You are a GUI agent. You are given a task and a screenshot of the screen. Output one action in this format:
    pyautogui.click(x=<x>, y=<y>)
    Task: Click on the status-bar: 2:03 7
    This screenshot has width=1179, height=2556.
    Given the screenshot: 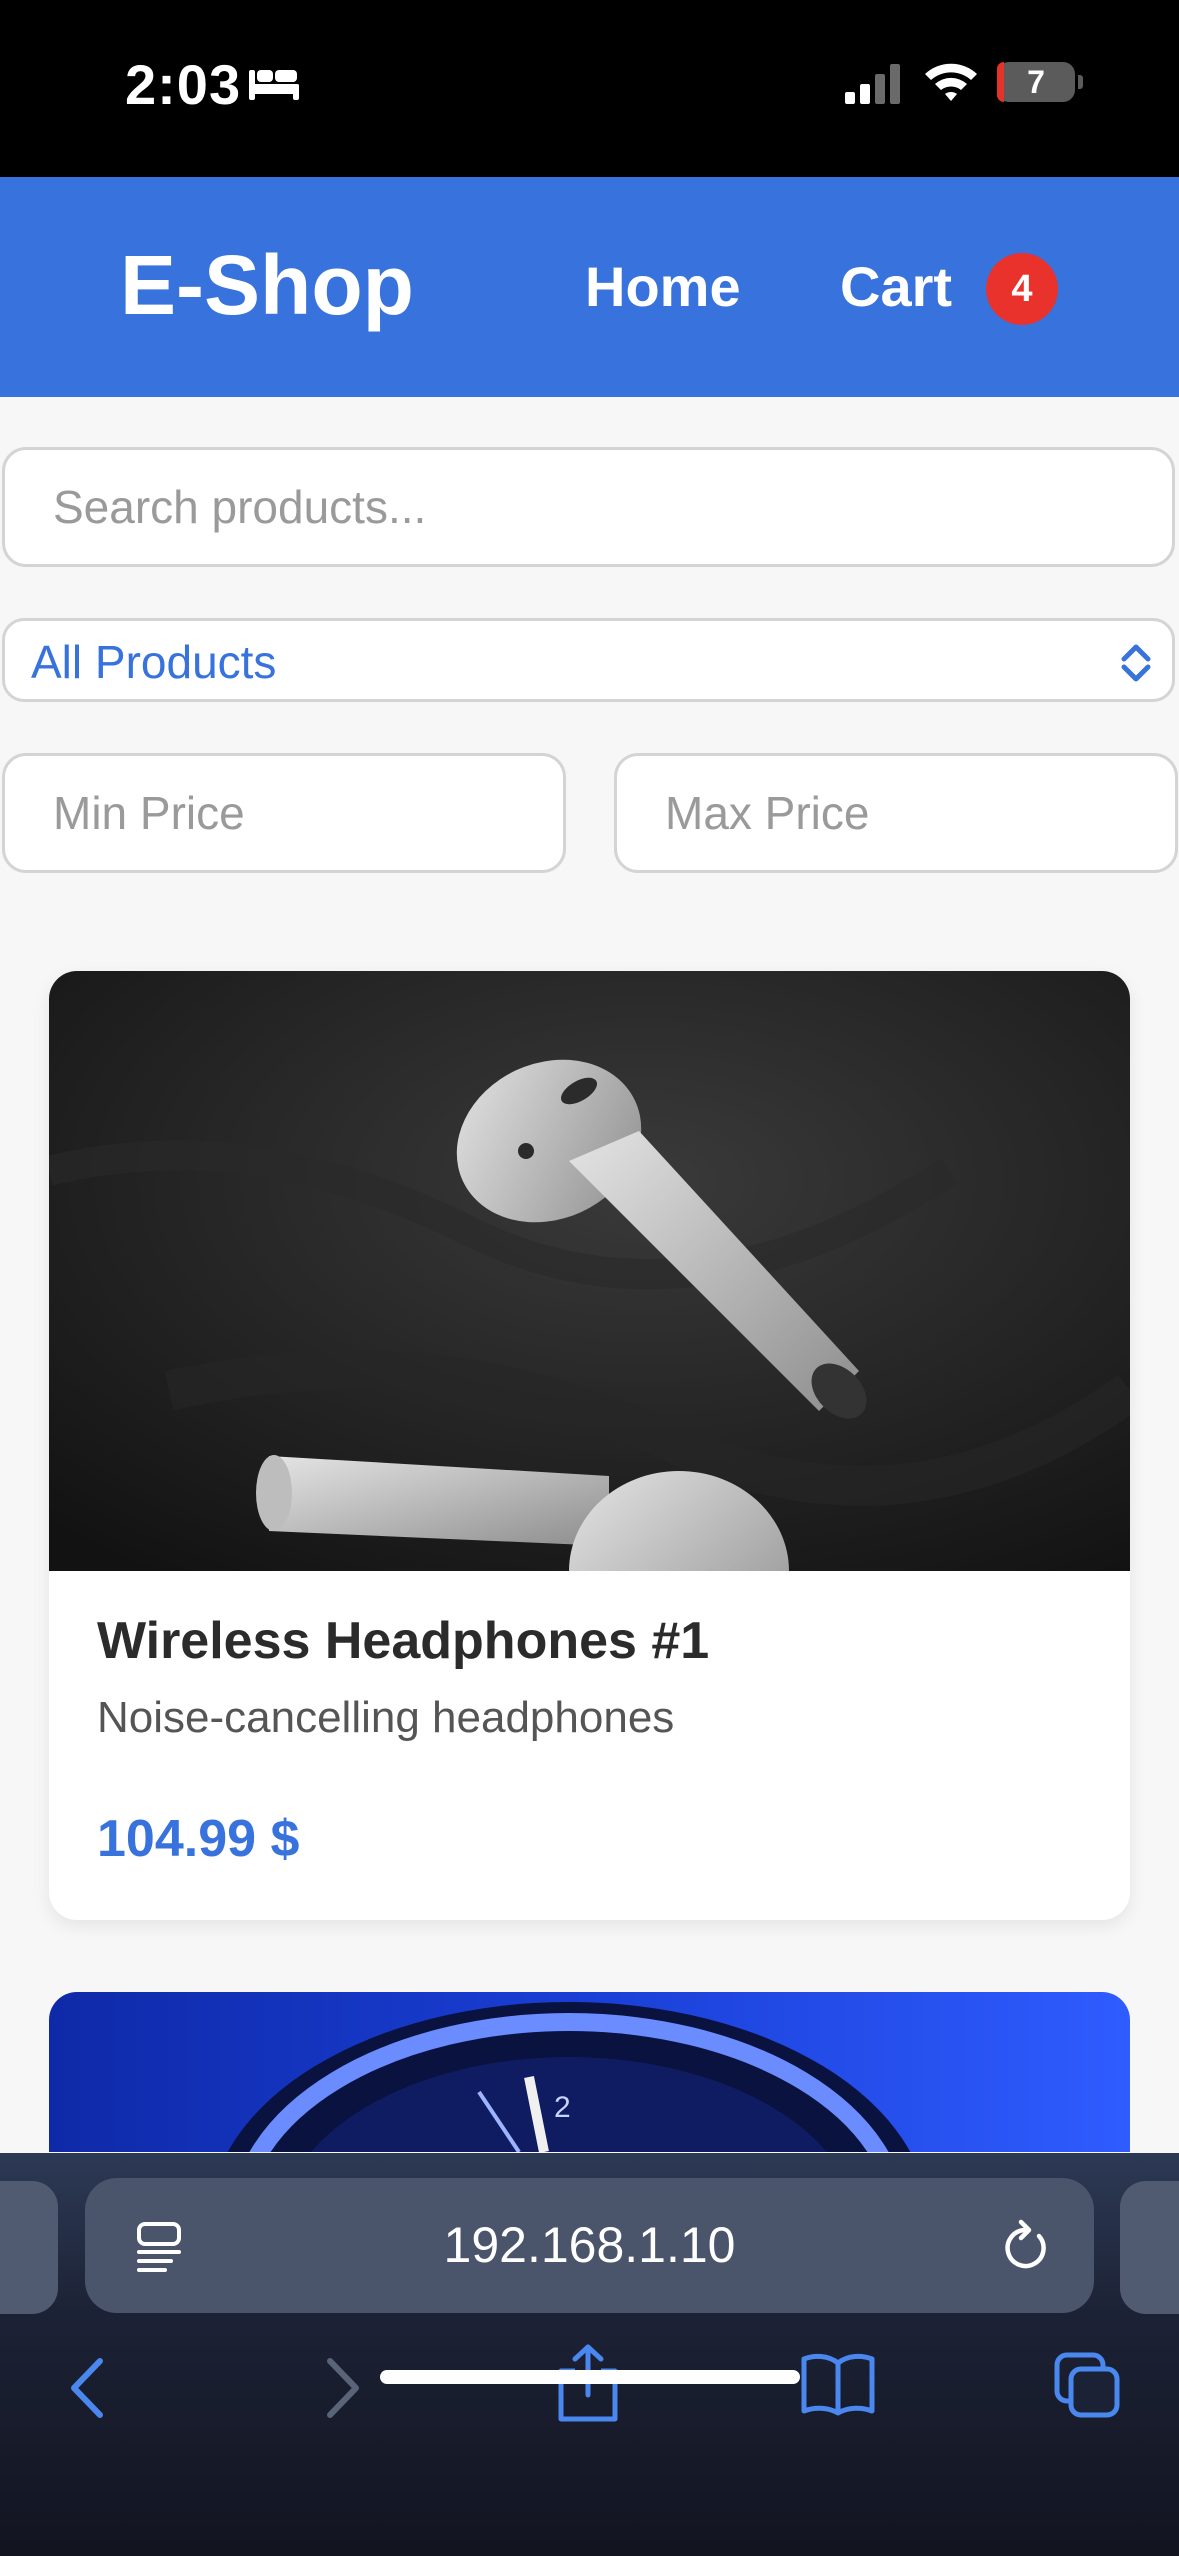 What is the action you would take?
    pyautogui.click(x=589, y=88)
    